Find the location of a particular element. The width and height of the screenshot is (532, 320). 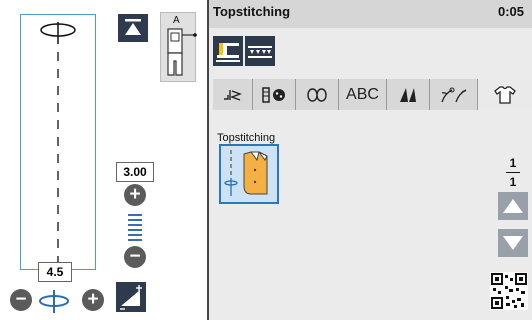

needle-width-icon is located at coordinates (54, 301).